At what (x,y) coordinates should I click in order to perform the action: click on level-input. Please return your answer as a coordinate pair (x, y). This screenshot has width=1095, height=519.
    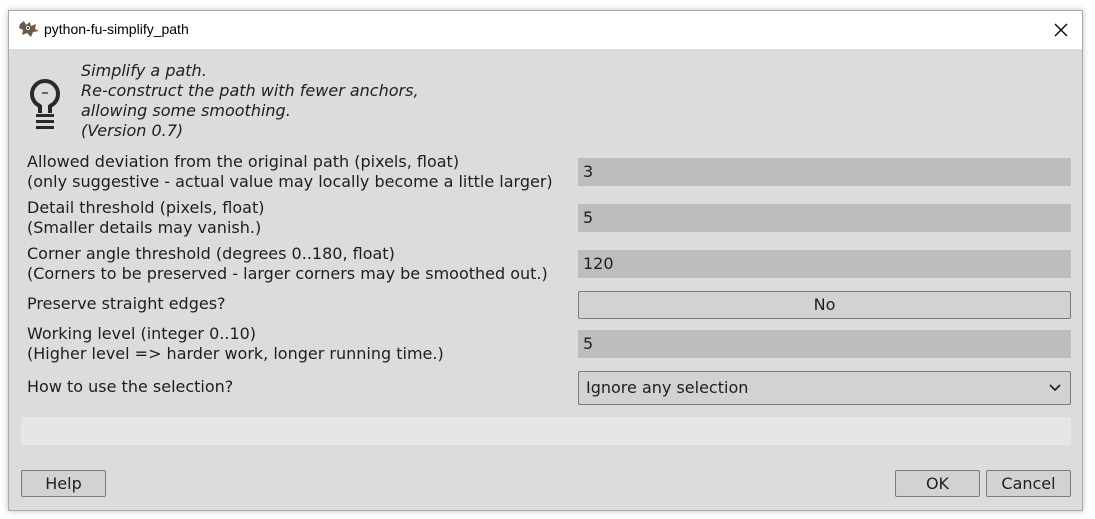
    Looking at the image, I should click on (824, 344).